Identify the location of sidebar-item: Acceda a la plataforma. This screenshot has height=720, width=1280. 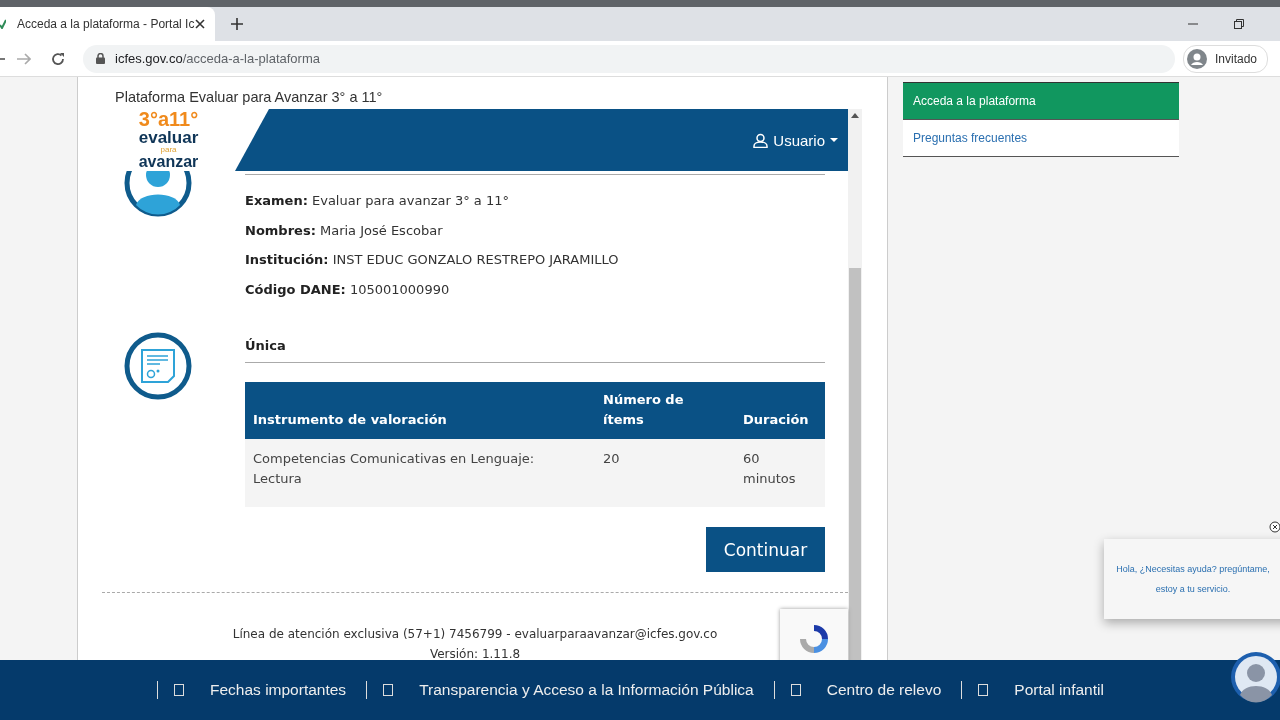
(1041, 101).